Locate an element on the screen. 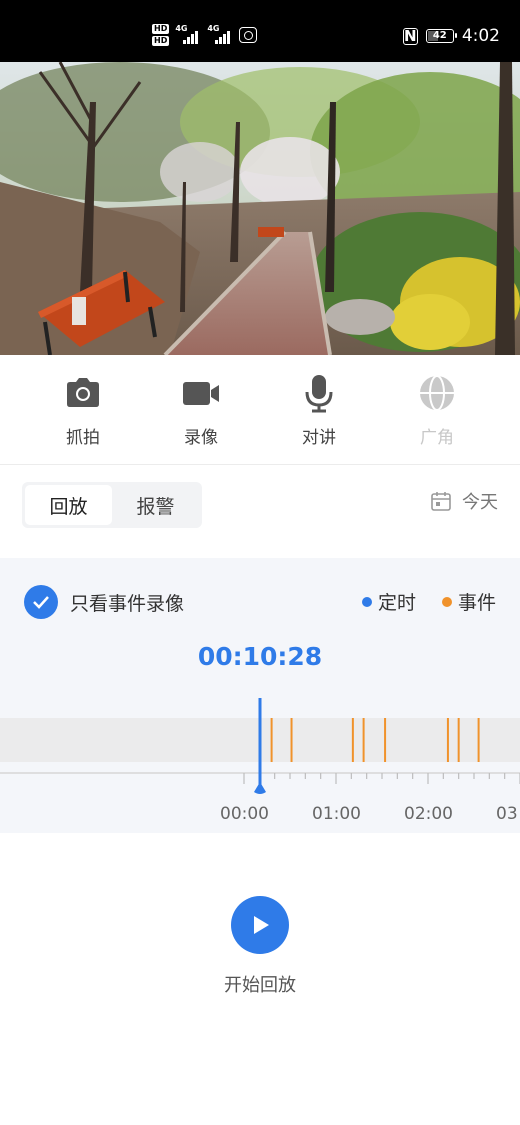  tab-alarm: 报警 is located at coordinates (155, 505).